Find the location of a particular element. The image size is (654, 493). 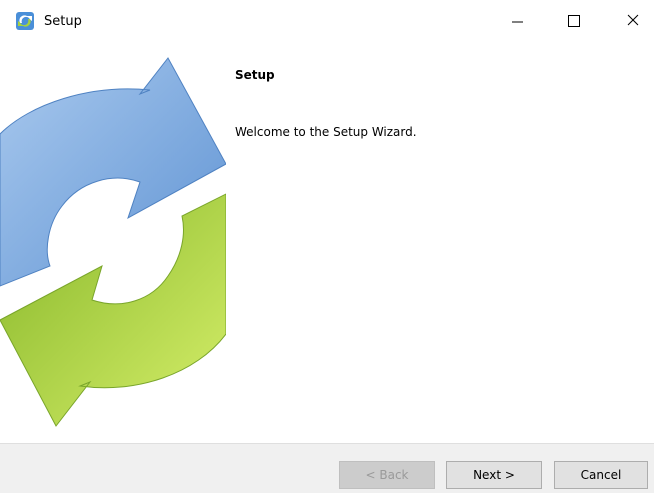

page-title: Setup is located at coordinates (255, 75).